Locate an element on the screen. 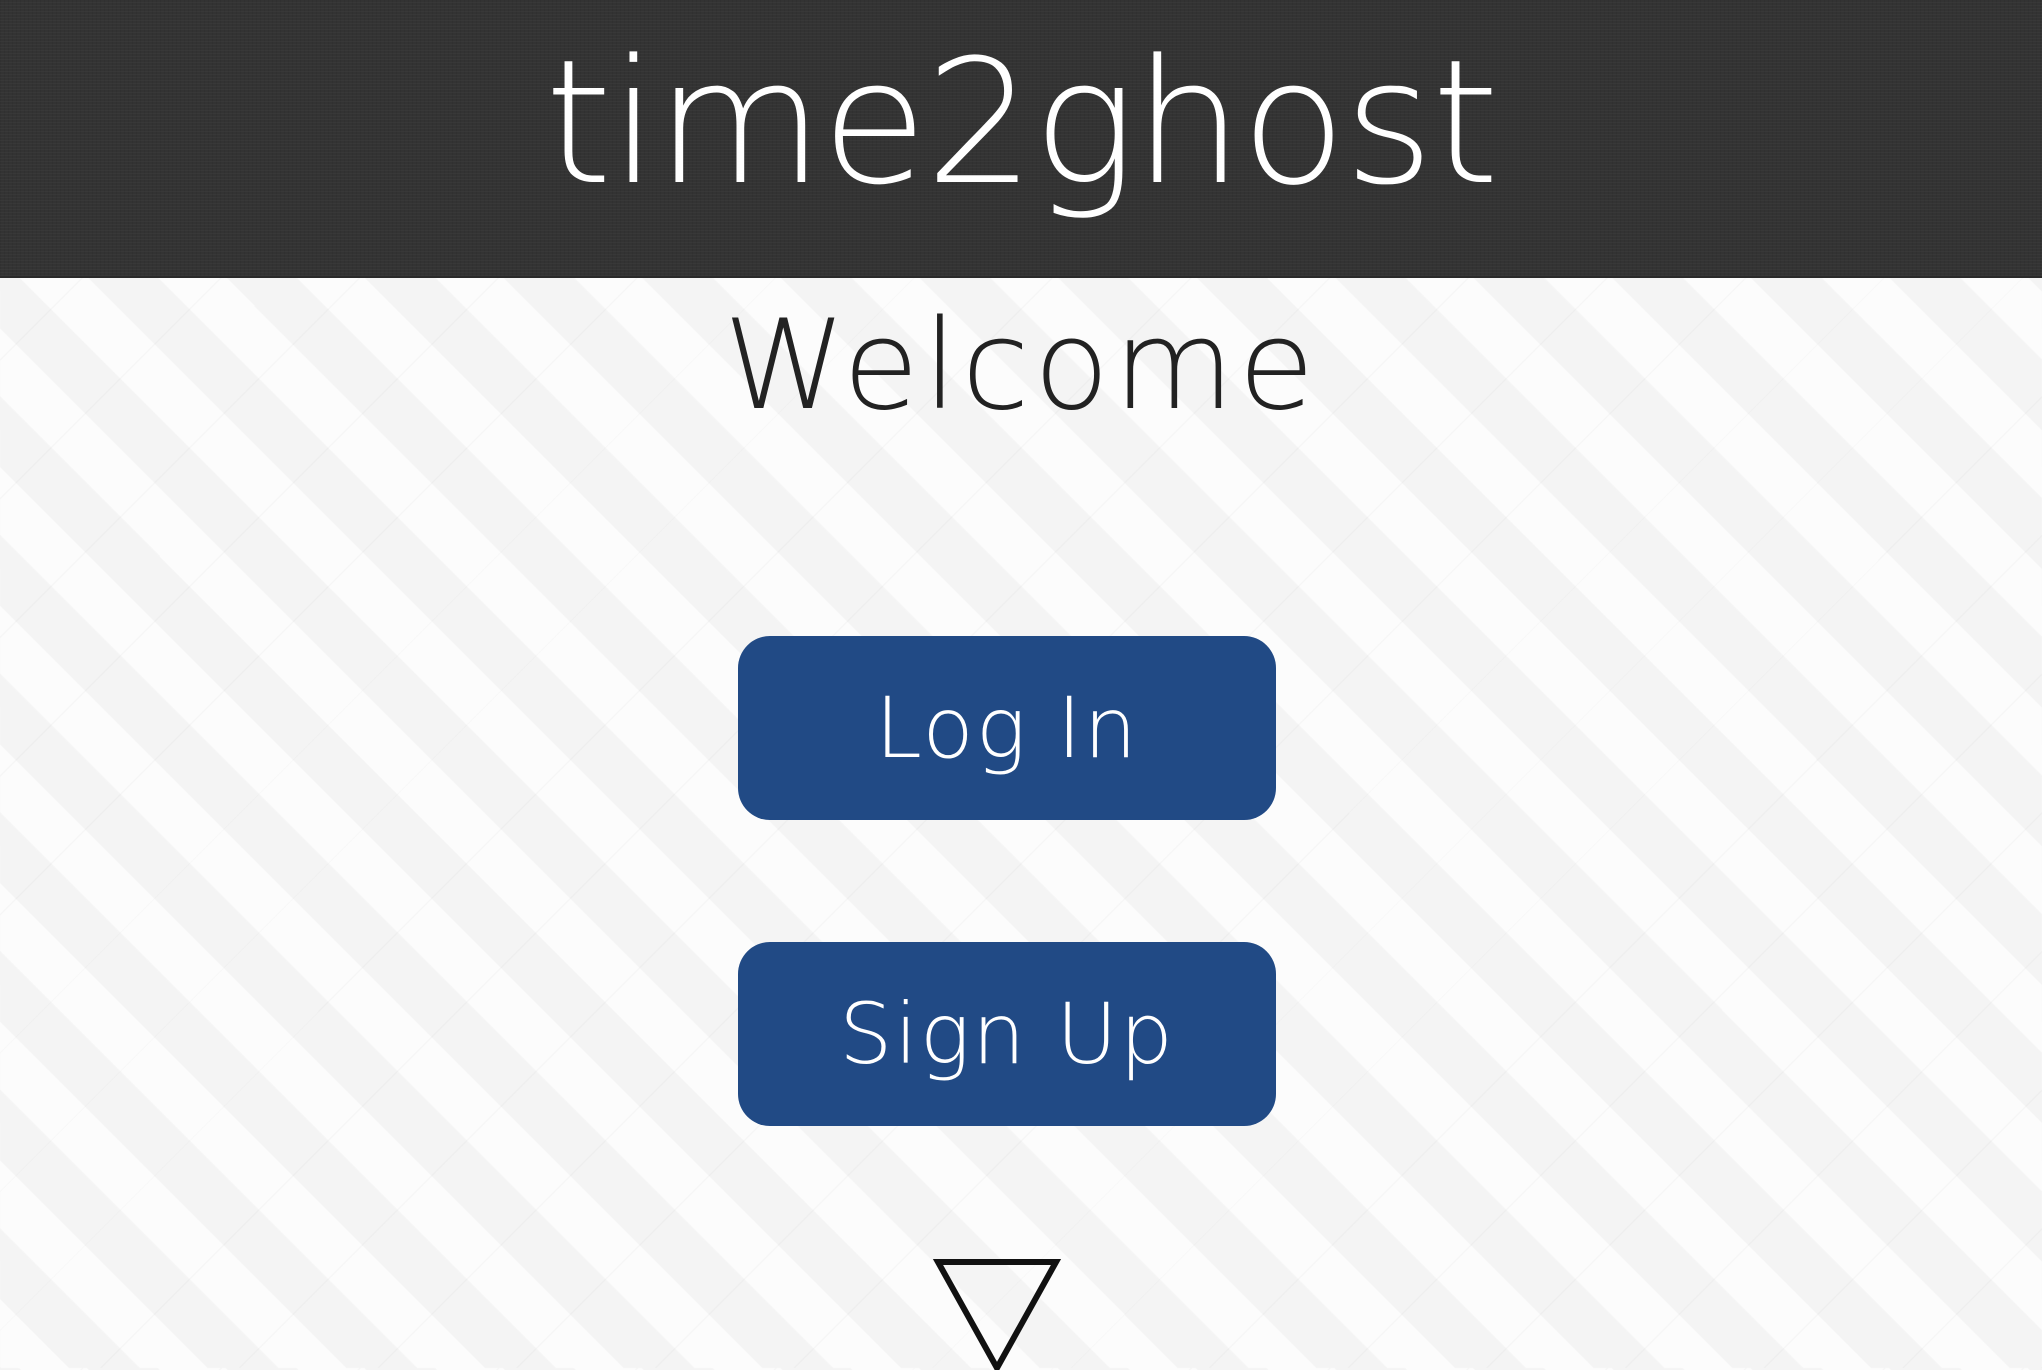 The image size is (2042, 1370). logo-text: time2ghost is located at coordinates (1021, 122).